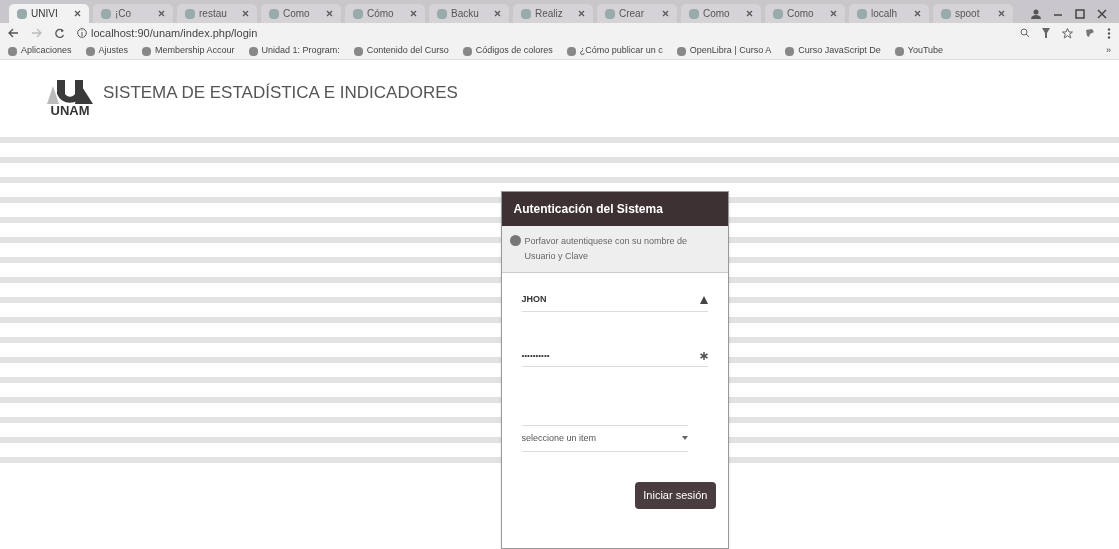 The image size is (1119, 549). I want to click on password-field: ••••••••••, so click(614, 358).